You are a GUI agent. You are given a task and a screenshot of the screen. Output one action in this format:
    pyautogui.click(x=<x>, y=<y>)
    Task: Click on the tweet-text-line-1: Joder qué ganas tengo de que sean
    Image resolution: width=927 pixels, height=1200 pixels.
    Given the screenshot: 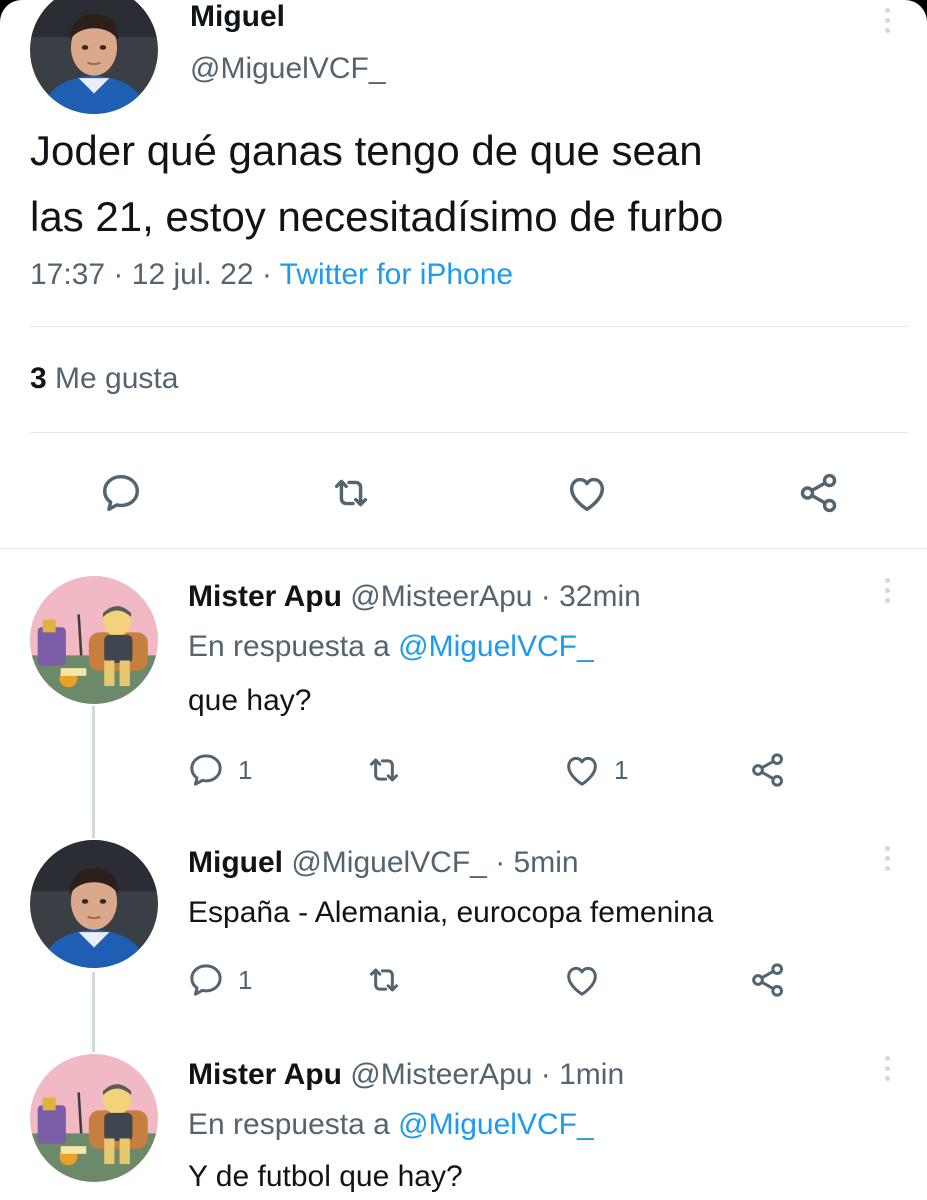 What is the action you would take?
    pyautogui.click(x=366, y=150)
    